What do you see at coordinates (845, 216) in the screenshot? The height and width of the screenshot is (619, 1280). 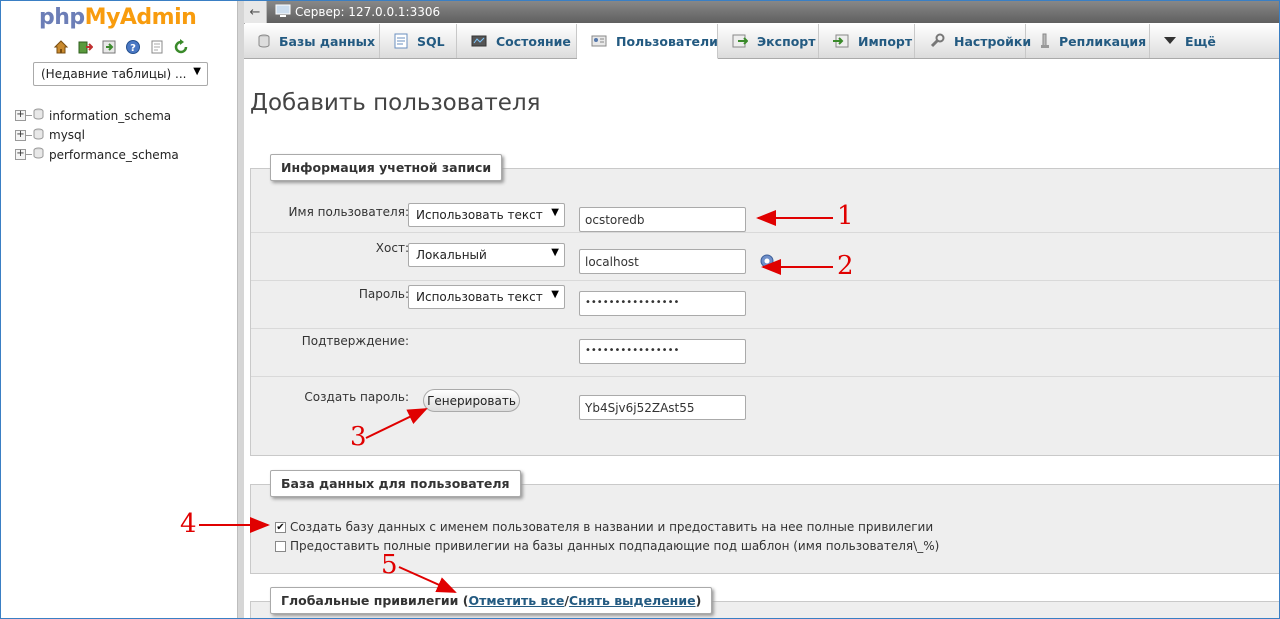 I see `annotation-1: 1` at bounding box center [845, 216].